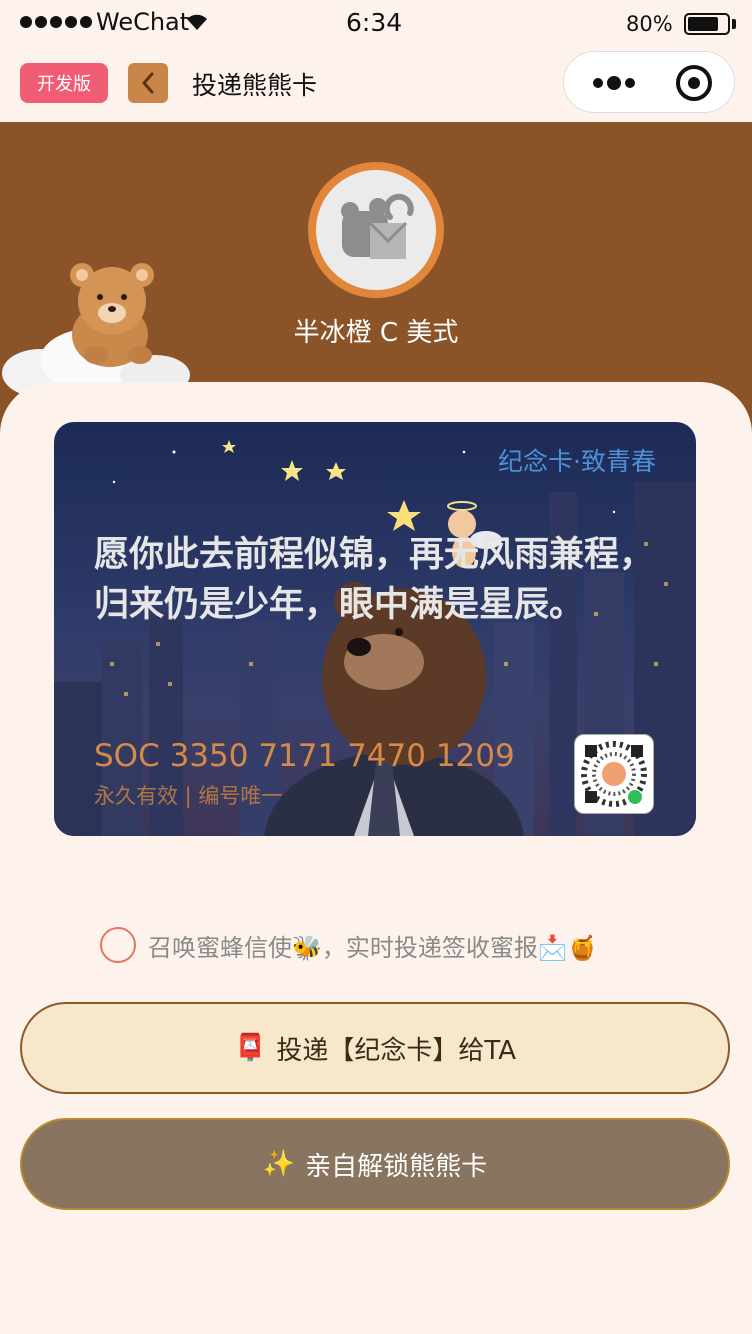 The image size is (752, 1334). What do you see at coordinates (734, 24) in the screenshot?
I see `battery-tip` at bounding box center [734, 24].